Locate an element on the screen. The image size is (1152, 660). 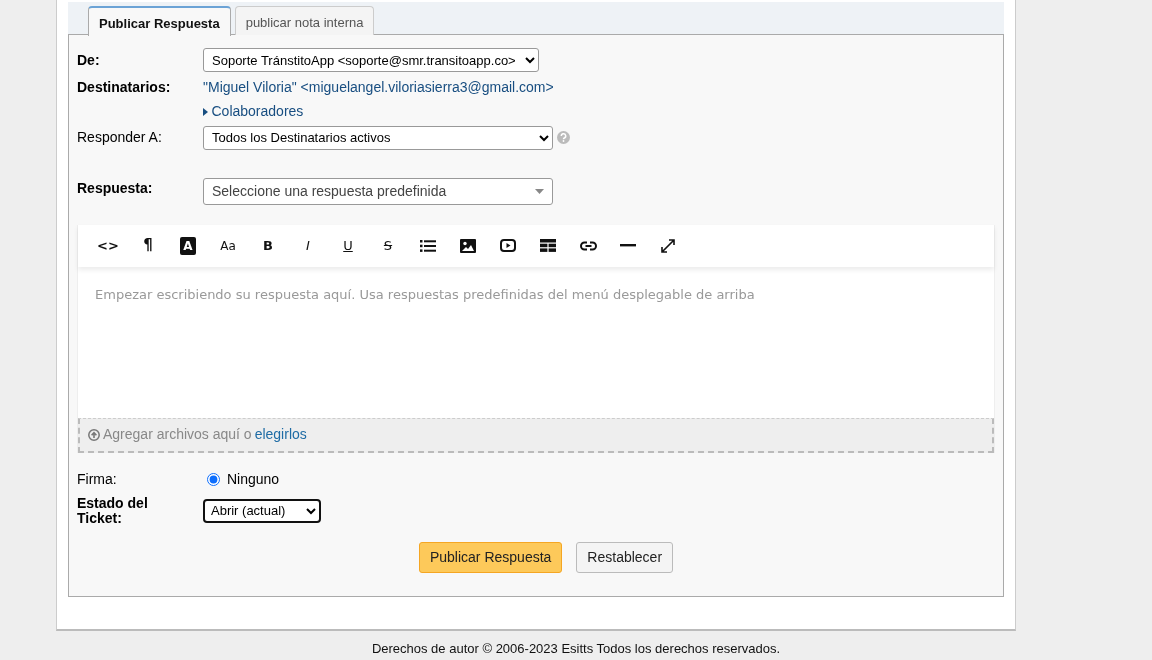
reply-to-select: Todos los Destinatarios activos is located at coordinates (378, 137).